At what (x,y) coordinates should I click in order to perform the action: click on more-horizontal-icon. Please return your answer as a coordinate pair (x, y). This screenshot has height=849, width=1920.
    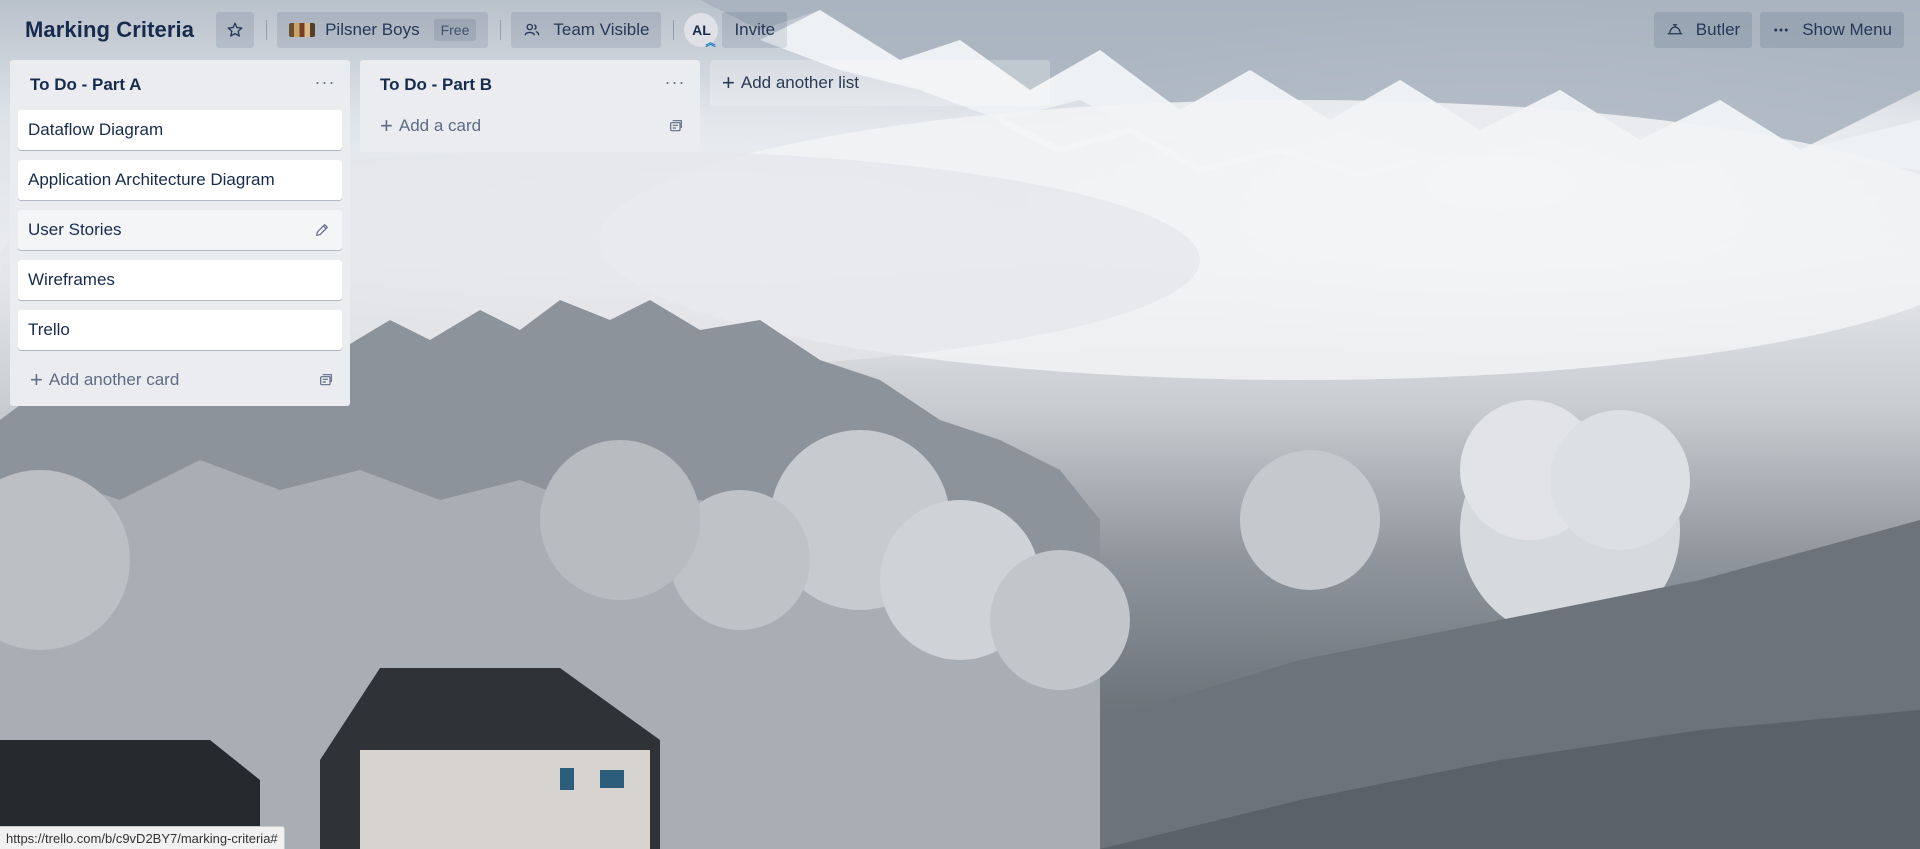
    Looking at the image, I should click on (1781, 30).